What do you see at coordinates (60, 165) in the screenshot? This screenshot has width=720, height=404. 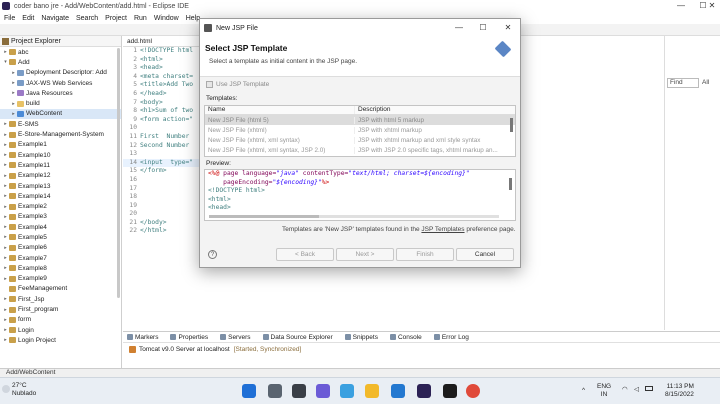 I see `tree-item: ▸ Example11` at bounding box center [60, 165].